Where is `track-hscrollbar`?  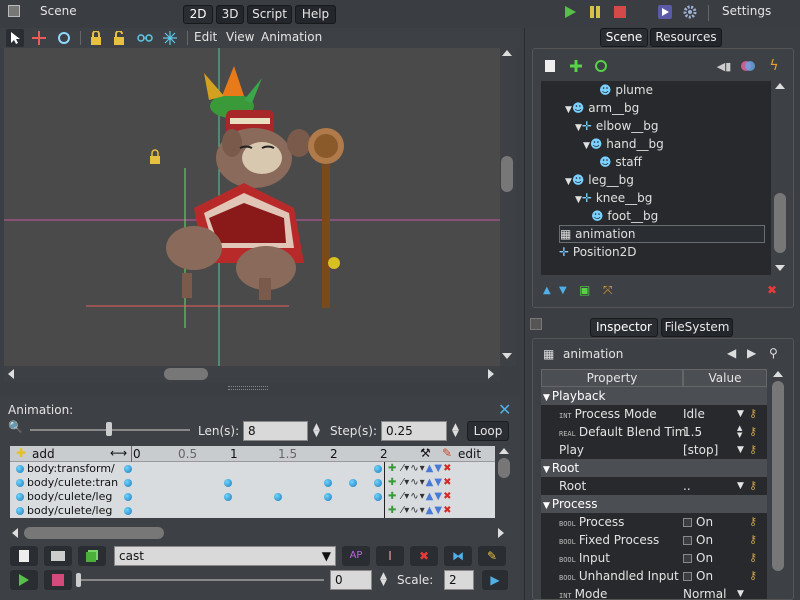 track-hscrollbar is located at coordinates (260, 533).